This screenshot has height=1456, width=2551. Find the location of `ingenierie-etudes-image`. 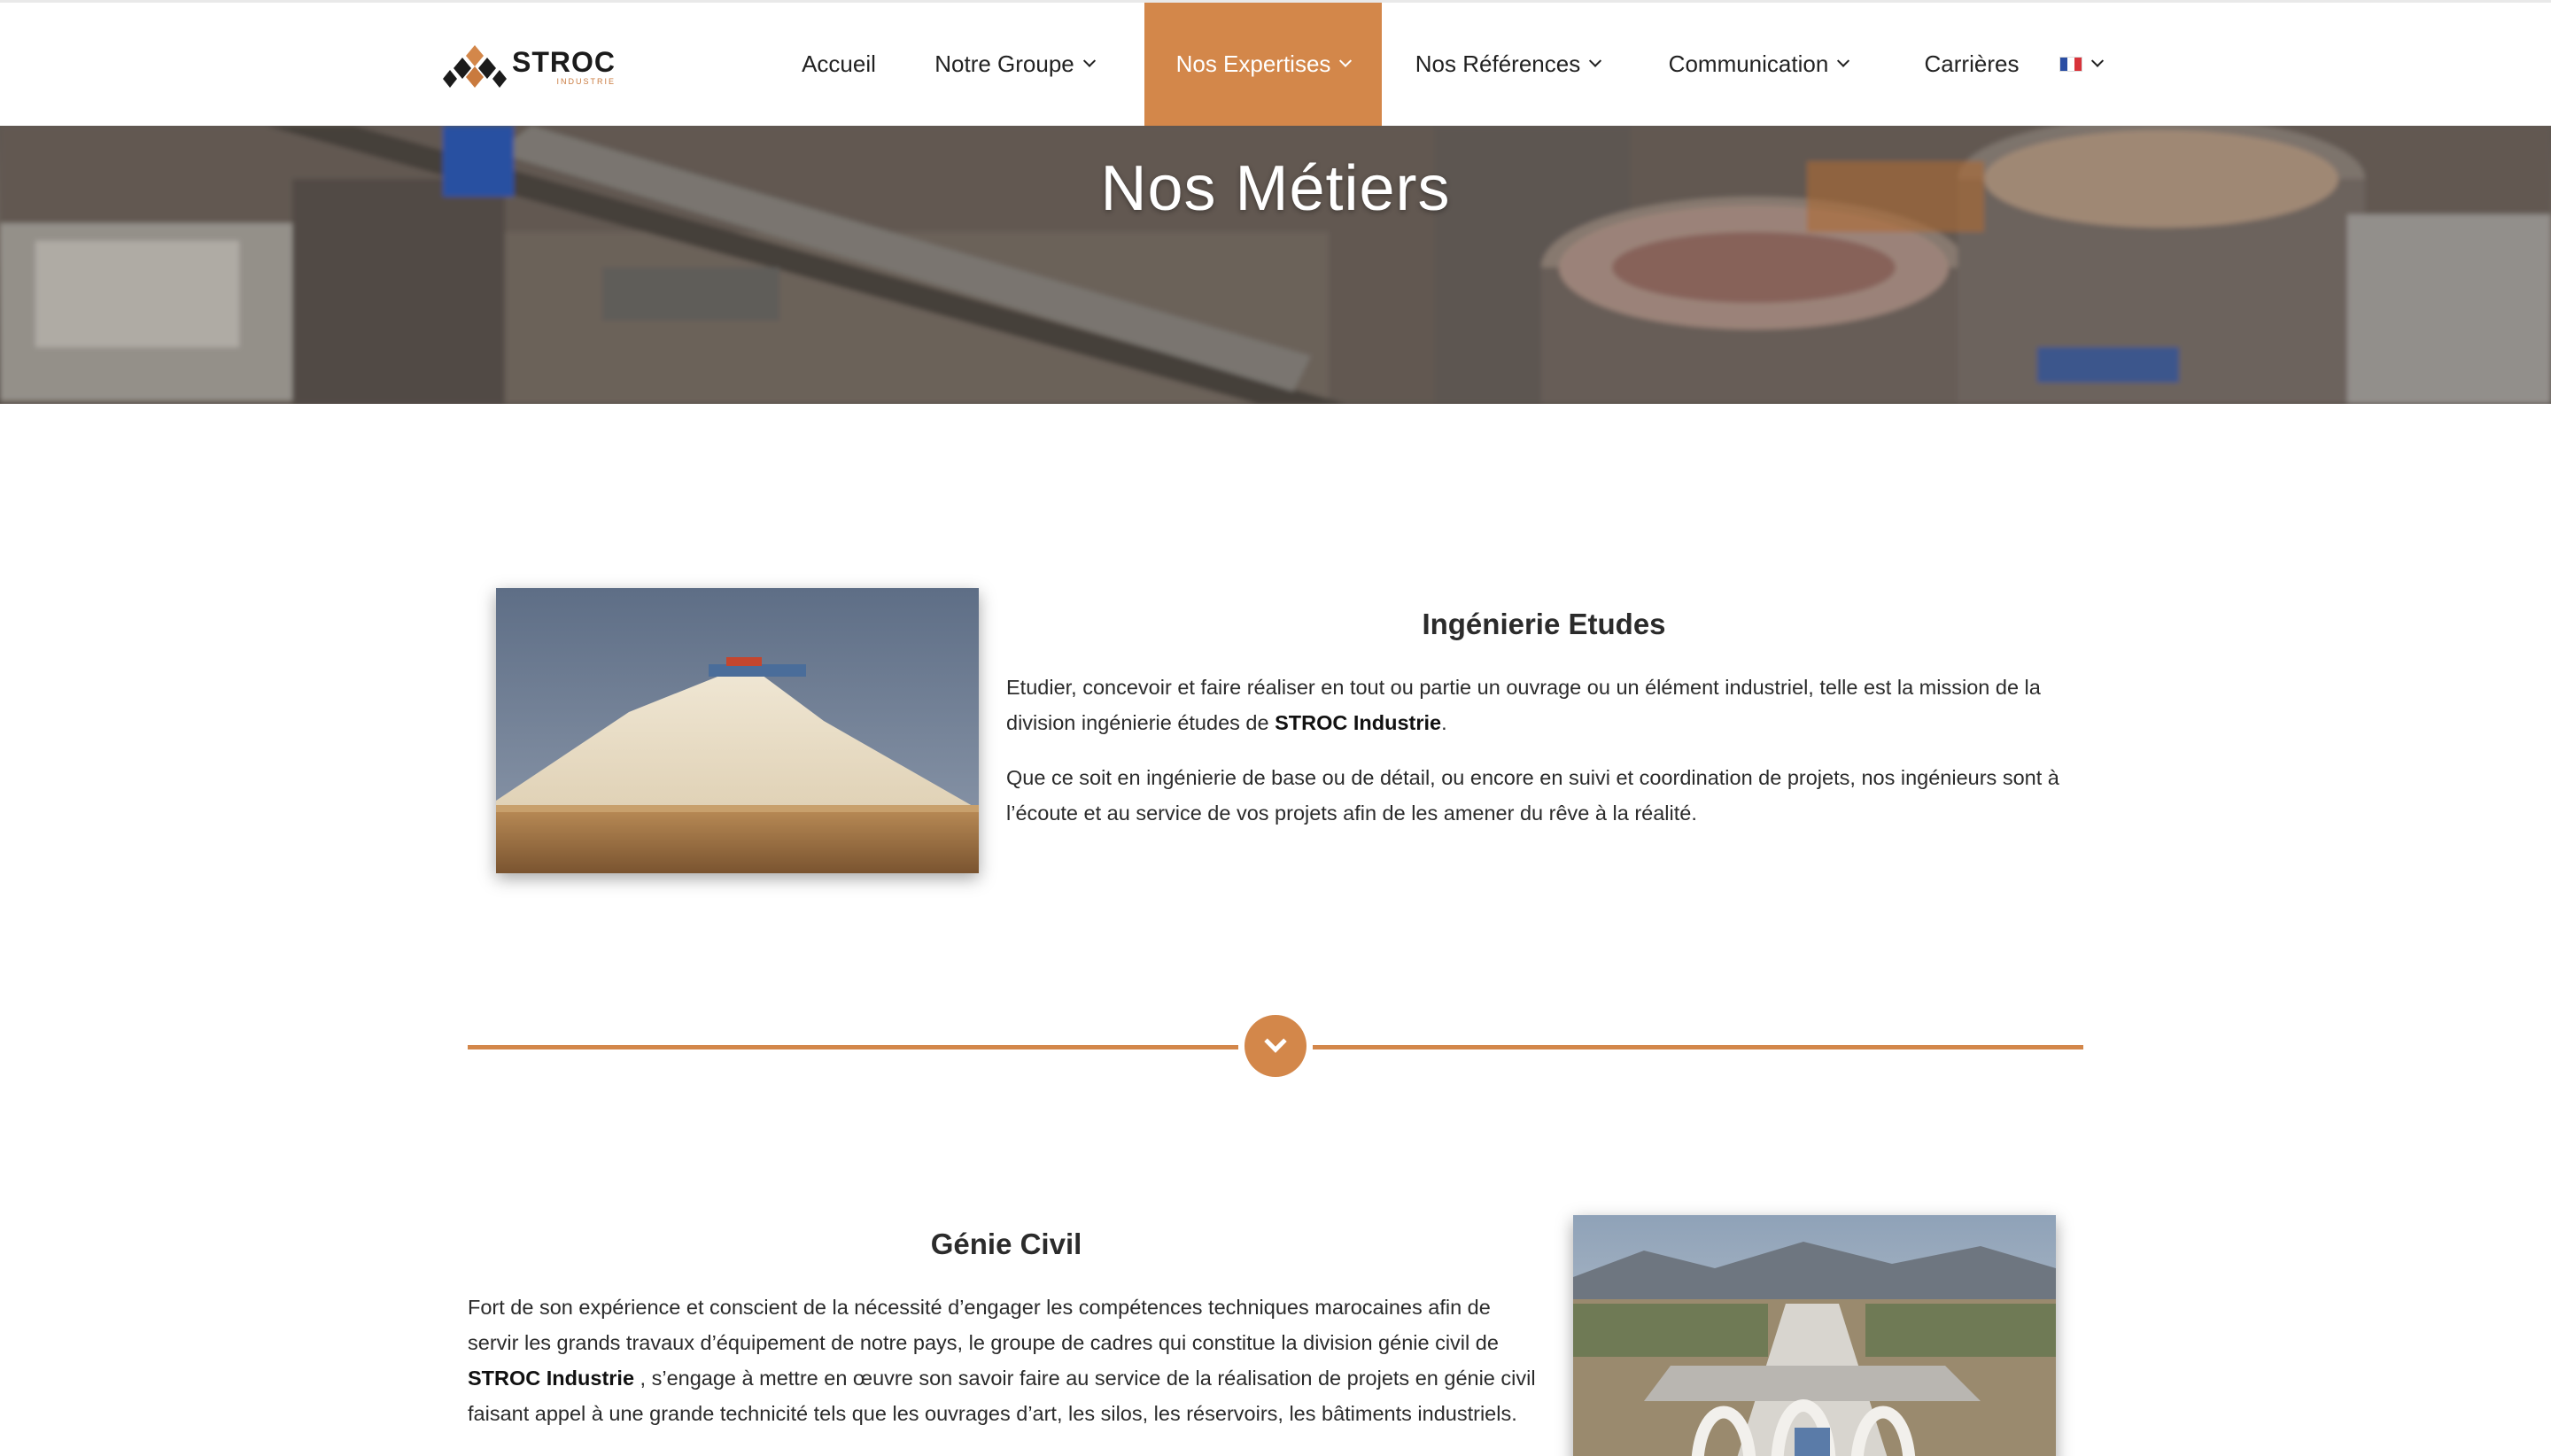

ingenierie-etudes-image is located at coordinates (737, 730).